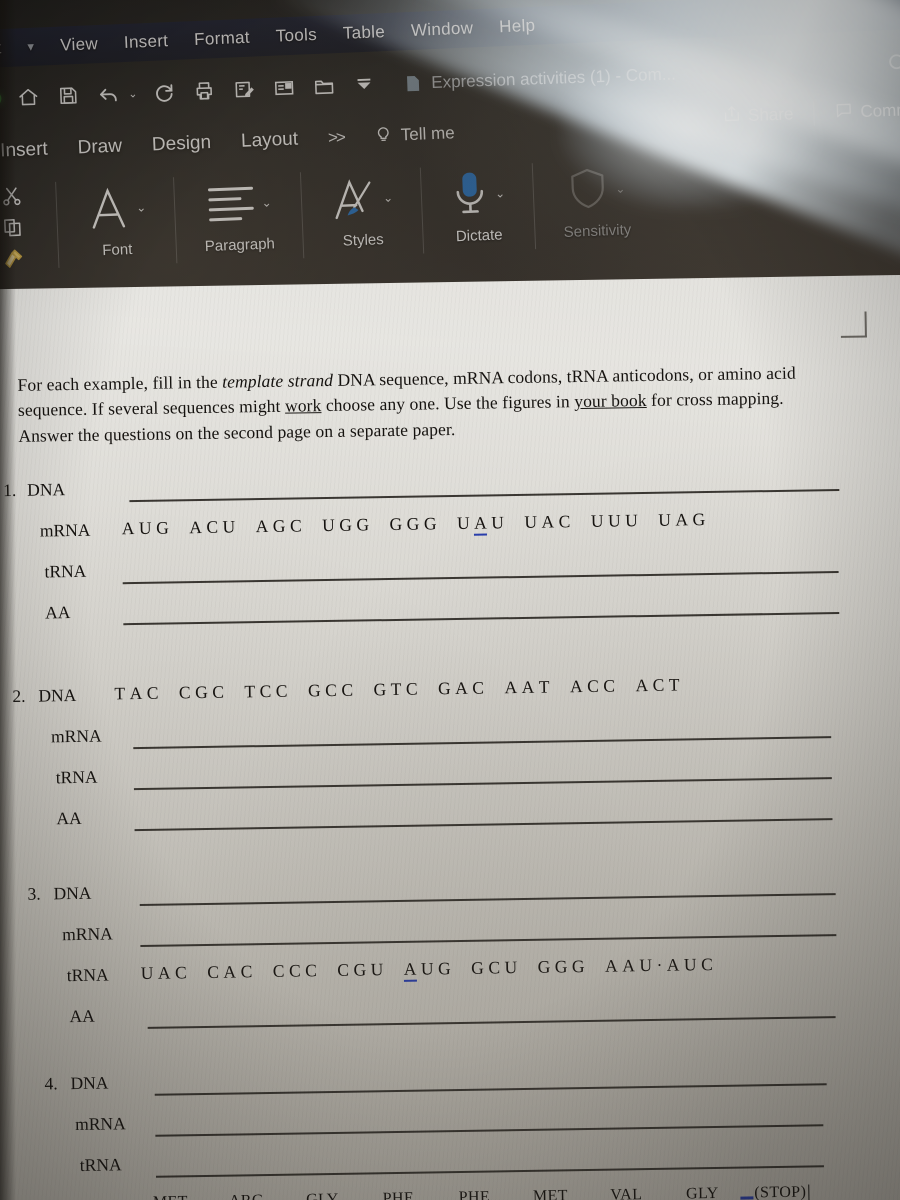  I want to click on font-dropdown-chevron-icon: ⌄, so click(141, 207).